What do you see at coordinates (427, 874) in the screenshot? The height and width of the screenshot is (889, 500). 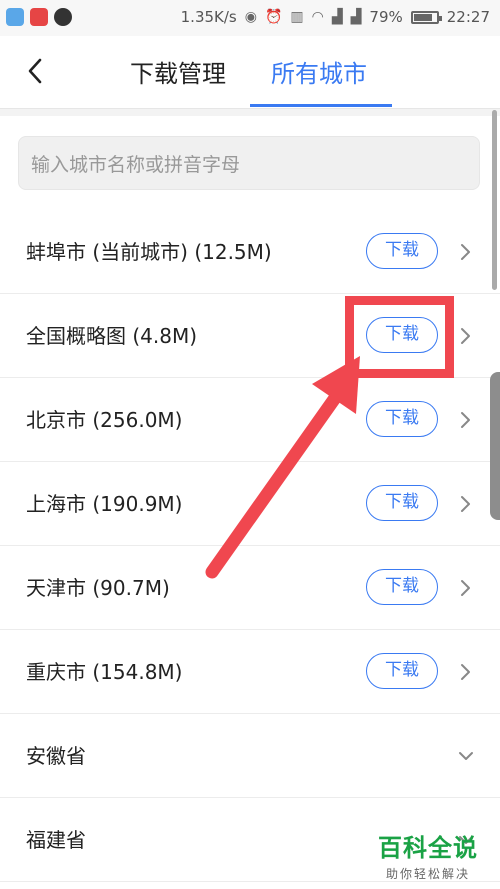 I see `watermark-subtitle: 助你轻松解决` at bounding box center [427, 874].